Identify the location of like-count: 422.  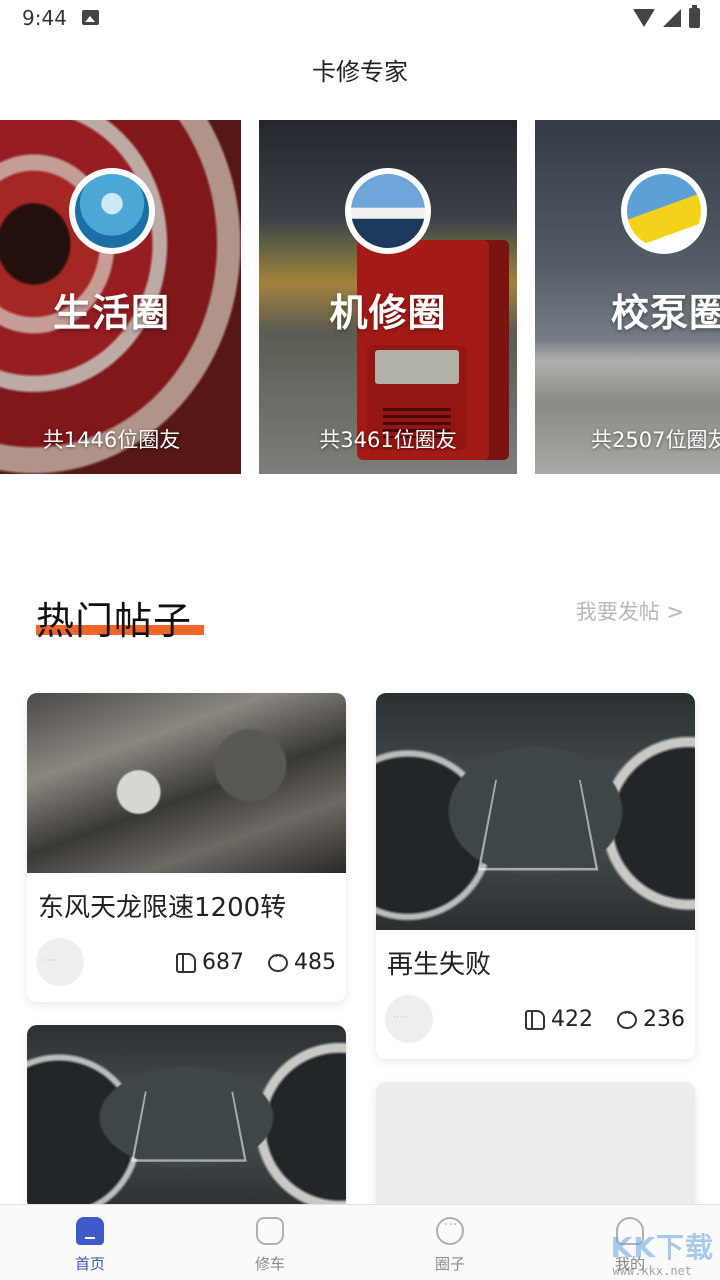
(559, 1019).